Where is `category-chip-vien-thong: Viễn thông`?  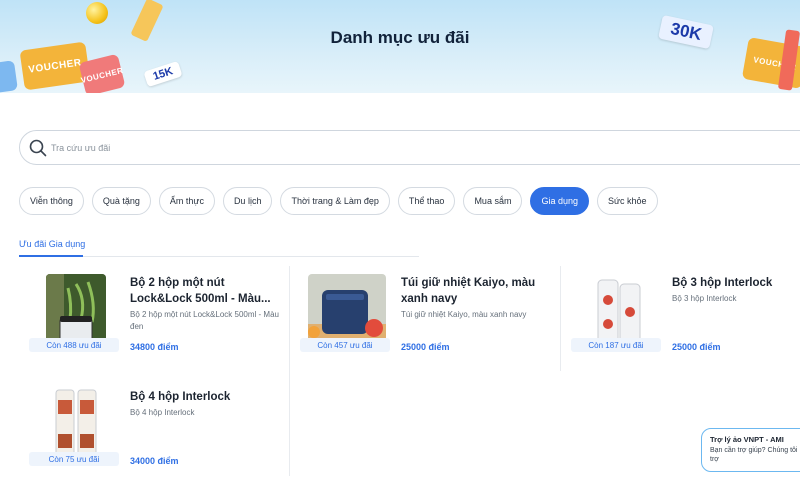
category-chip-vien-thong: Viễn thông is located at coordinates (51, 201).